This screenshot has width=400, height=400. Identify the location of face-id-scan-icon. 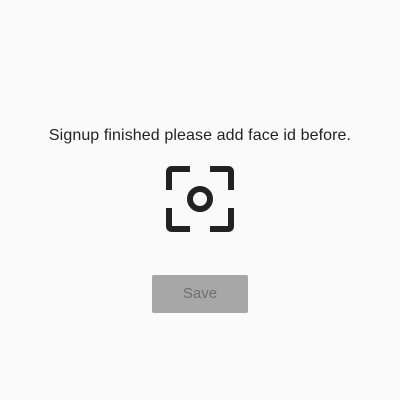
(200, 199).